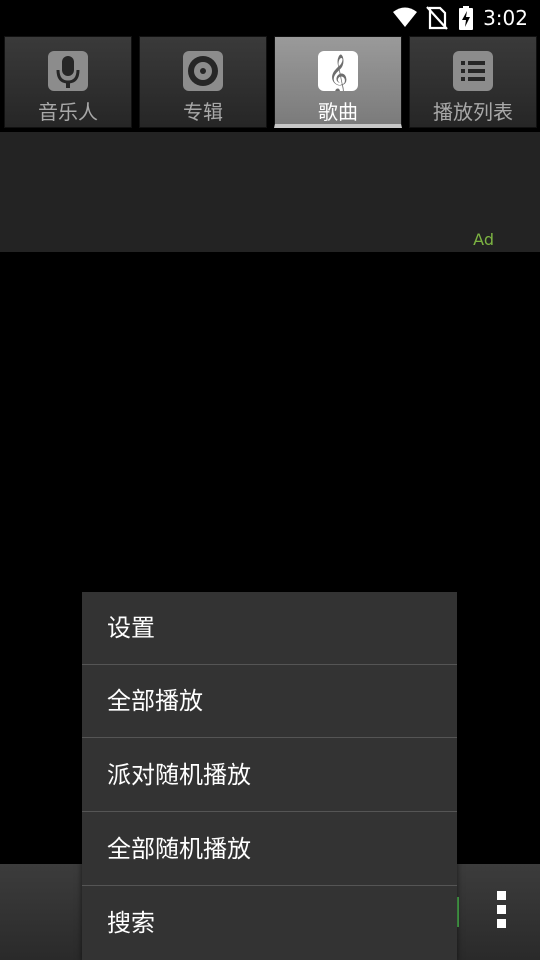 Image resolution: width=540 pixels, height=960 pixels. What do you see at coordinates (270, 192) in the screenshot?
I see `ad-banner: Ad` at bounding box center [270, 192].